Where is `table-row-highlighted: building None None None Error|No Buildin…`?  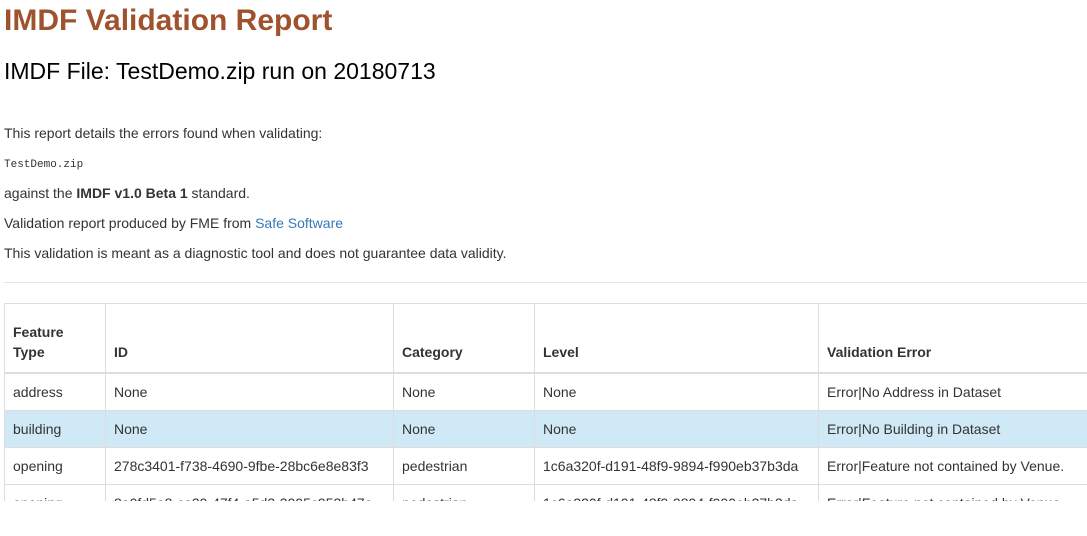 table-row-highlighted: building None None None Error|No Buildin… is located at coordinates (545, 429).